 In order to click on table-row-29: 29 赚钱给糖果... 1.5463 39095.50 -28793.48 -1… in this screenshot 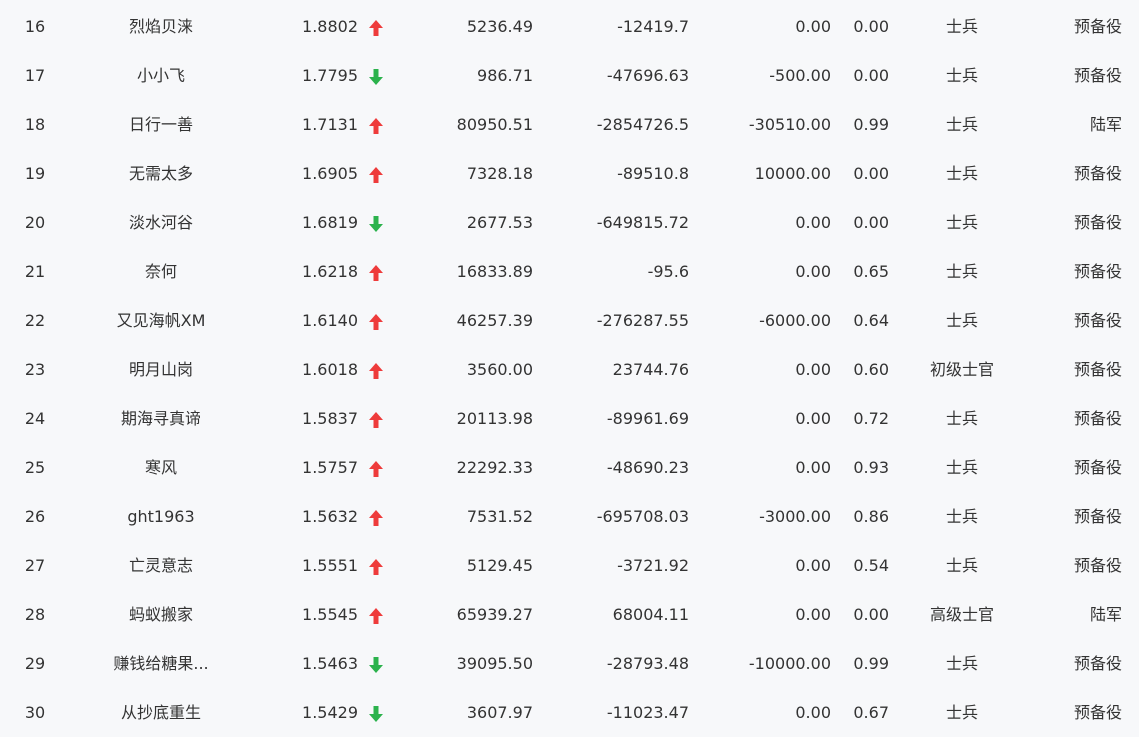, I will do `click(569, 663)`.